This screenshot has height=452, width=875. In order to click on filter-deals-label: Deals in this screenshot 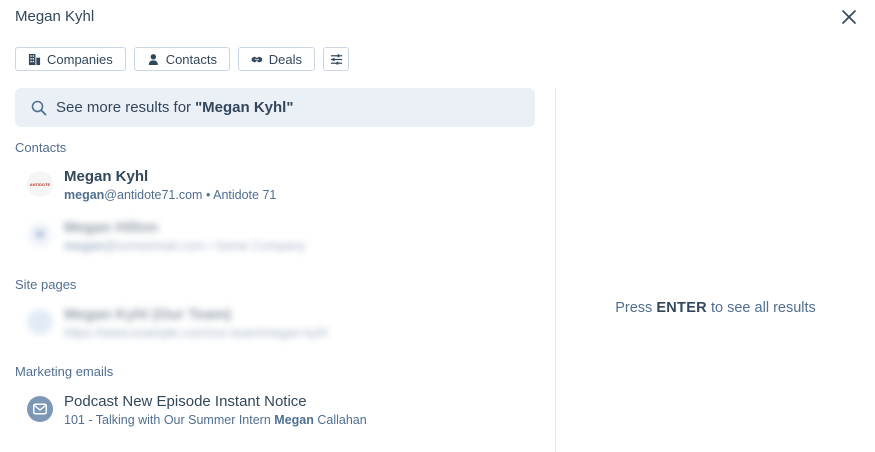, I will do `click(285, 59)`.